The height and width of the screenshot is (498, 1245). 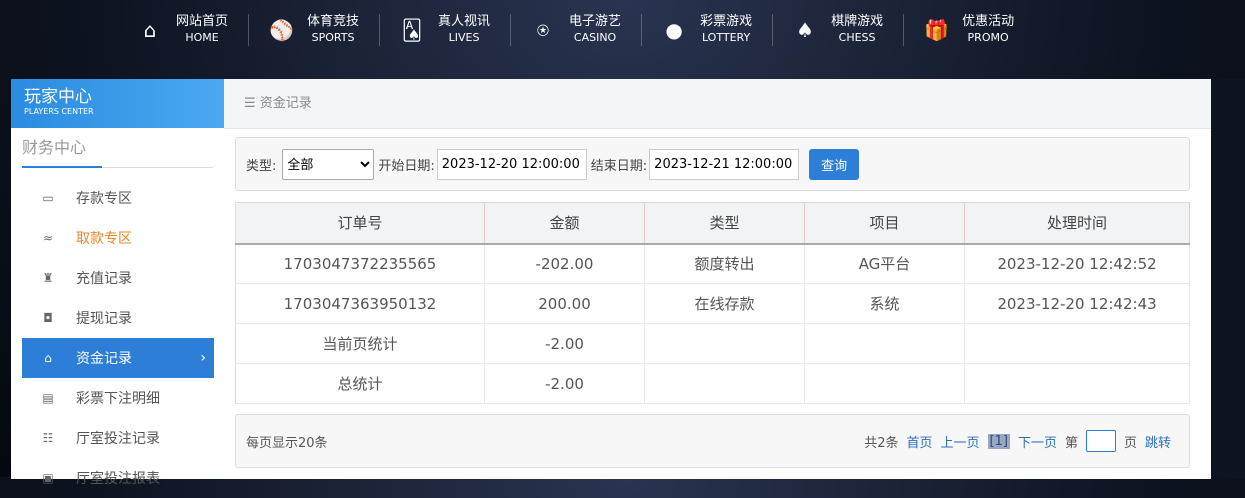 I want to click on nav-item-promo: 🎁 优惠活动 PROMO, so click(x=969, y=30).